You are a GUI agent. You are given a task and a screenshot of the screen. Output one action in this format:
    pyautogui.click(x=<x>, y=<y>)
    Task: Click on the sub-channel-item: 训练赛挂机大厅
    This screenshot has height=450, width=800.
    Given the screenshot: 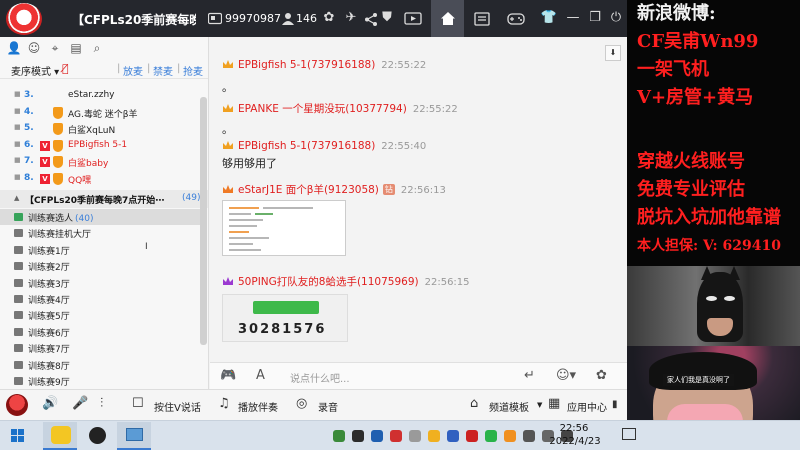 What is the action you would take?
    pyautogui.click(x=100, y=233)
    